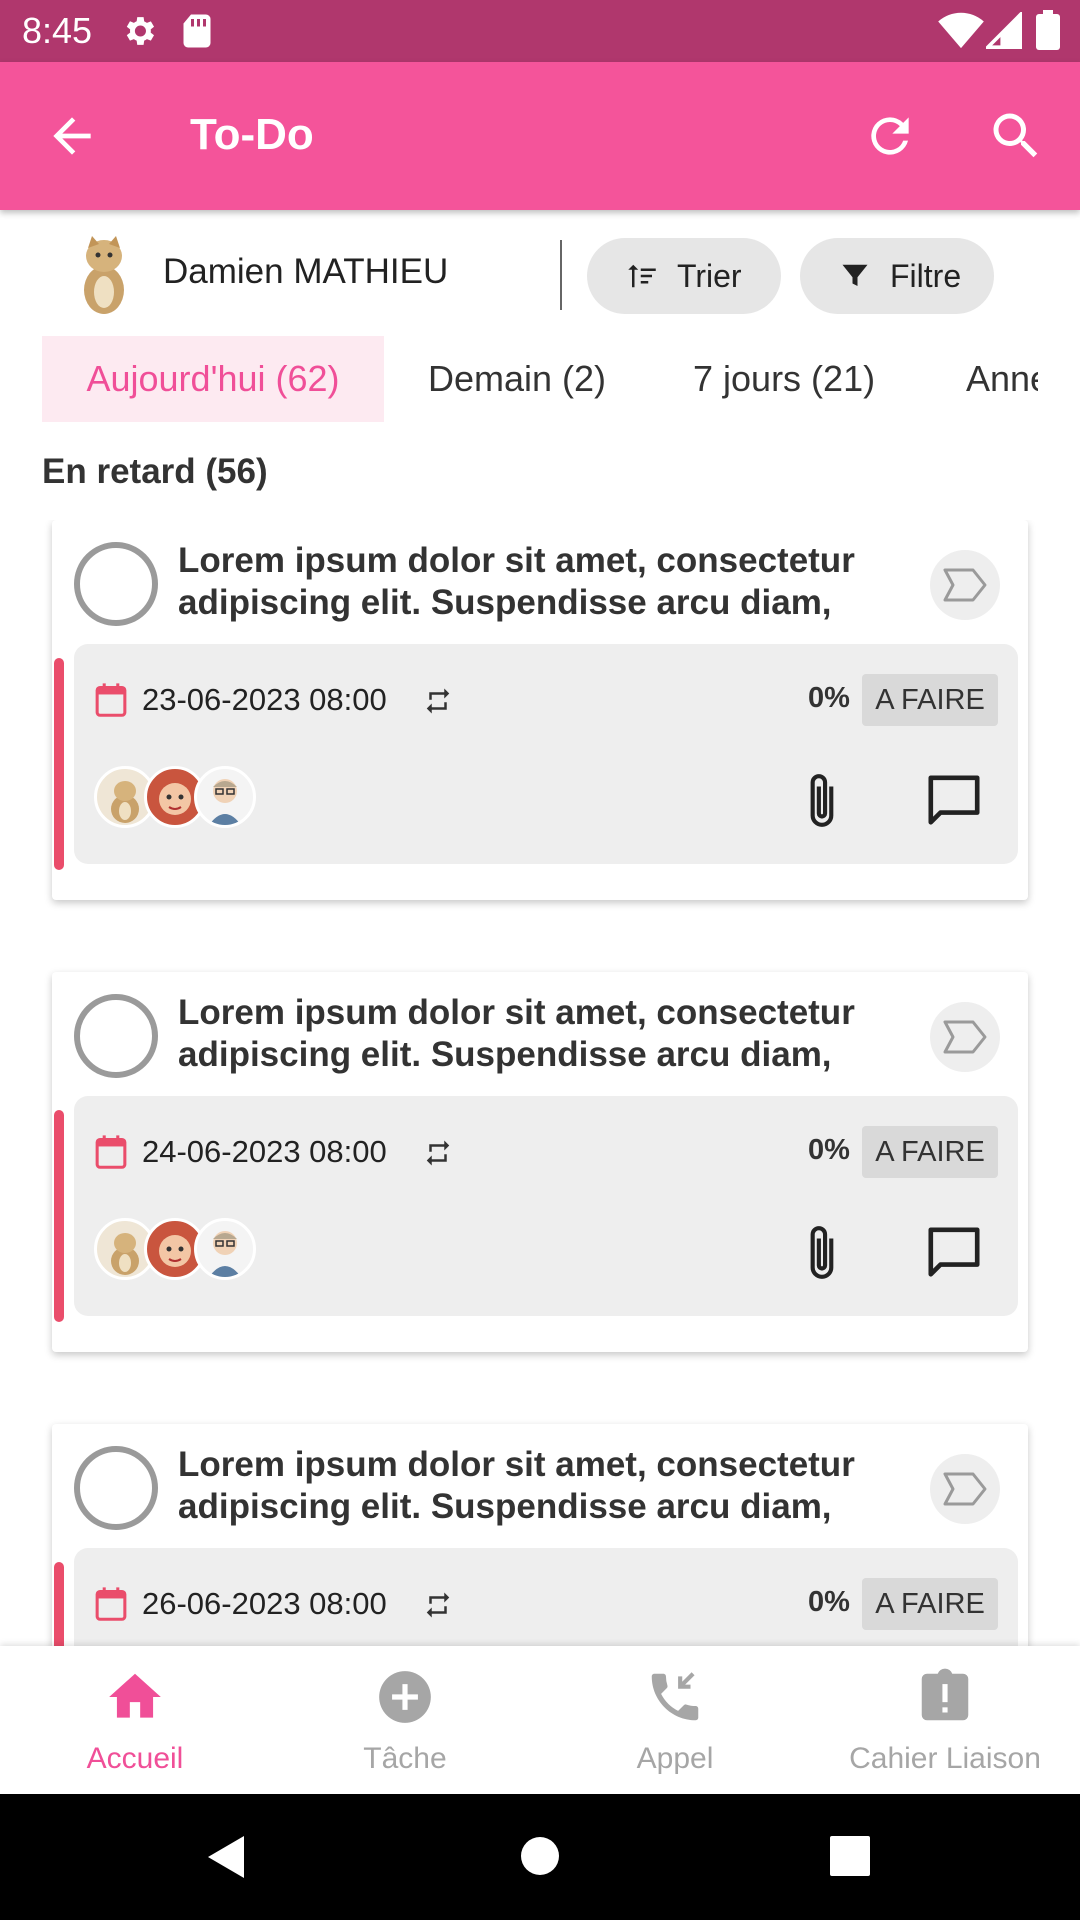  Describe the element at coordinates (642, 276) in the screenshot. I see `sort-icon` at that location.